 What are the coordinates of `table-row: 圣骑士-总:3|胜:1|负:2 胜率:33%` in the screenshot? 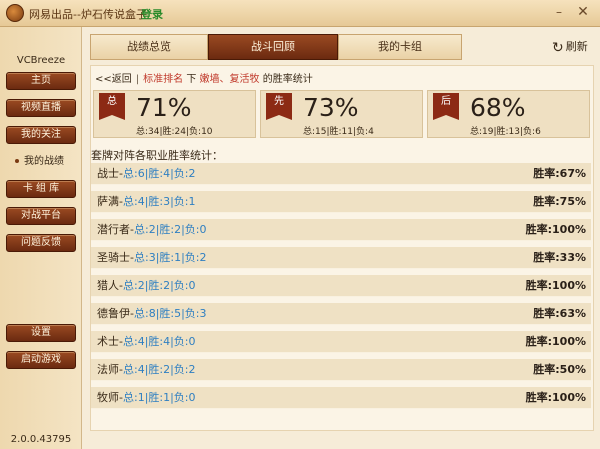 It's located at (341, 258).